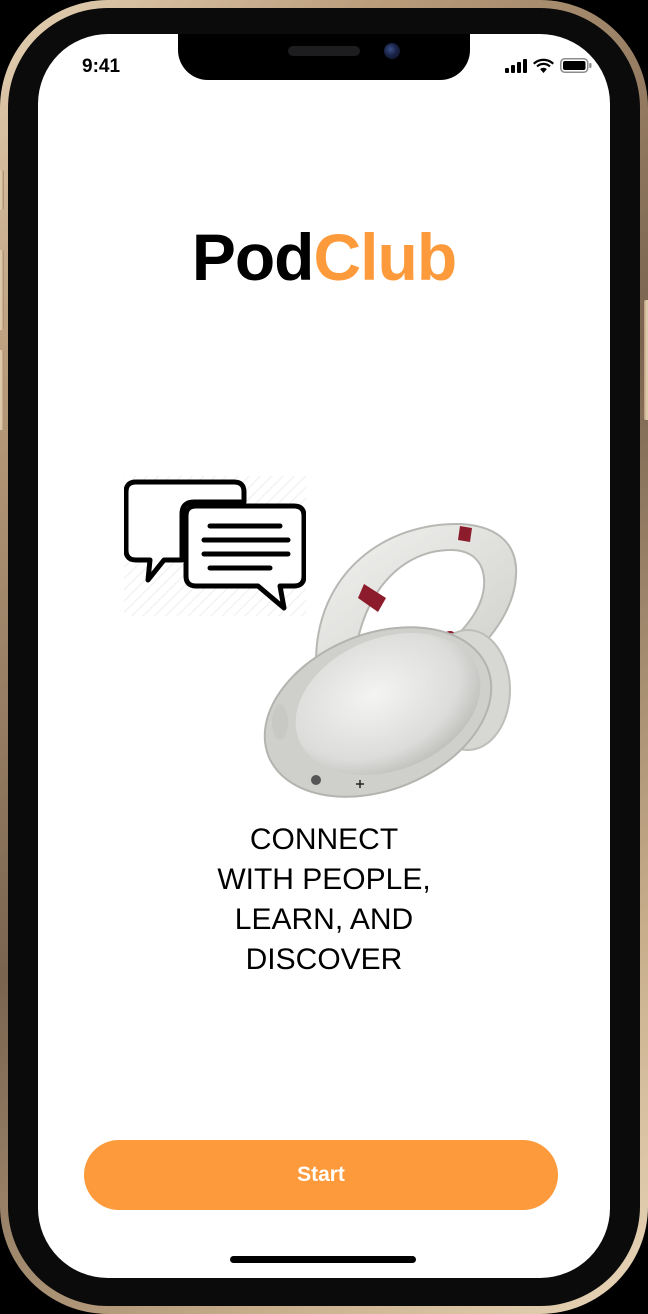 Image resolution: width=648 pixels, height=1314 pixels. I want to click on notch, so click(324, 57).